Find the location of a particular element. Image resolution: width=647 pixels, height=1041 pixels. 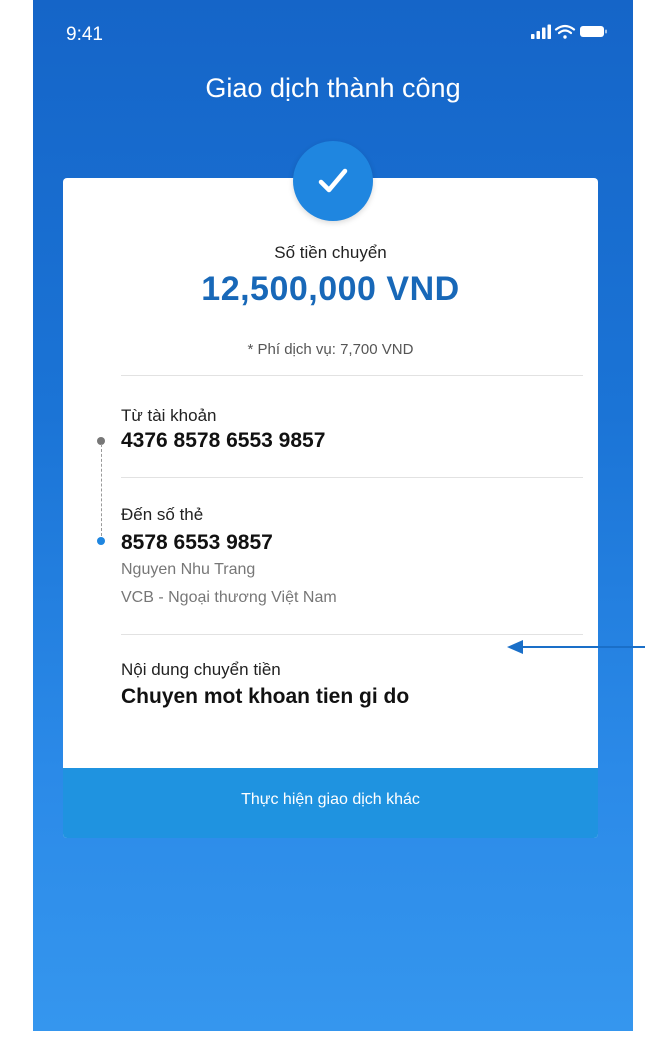

content-value: Chuyen mot khoan tien gi do is located at coordinates (265, 696).